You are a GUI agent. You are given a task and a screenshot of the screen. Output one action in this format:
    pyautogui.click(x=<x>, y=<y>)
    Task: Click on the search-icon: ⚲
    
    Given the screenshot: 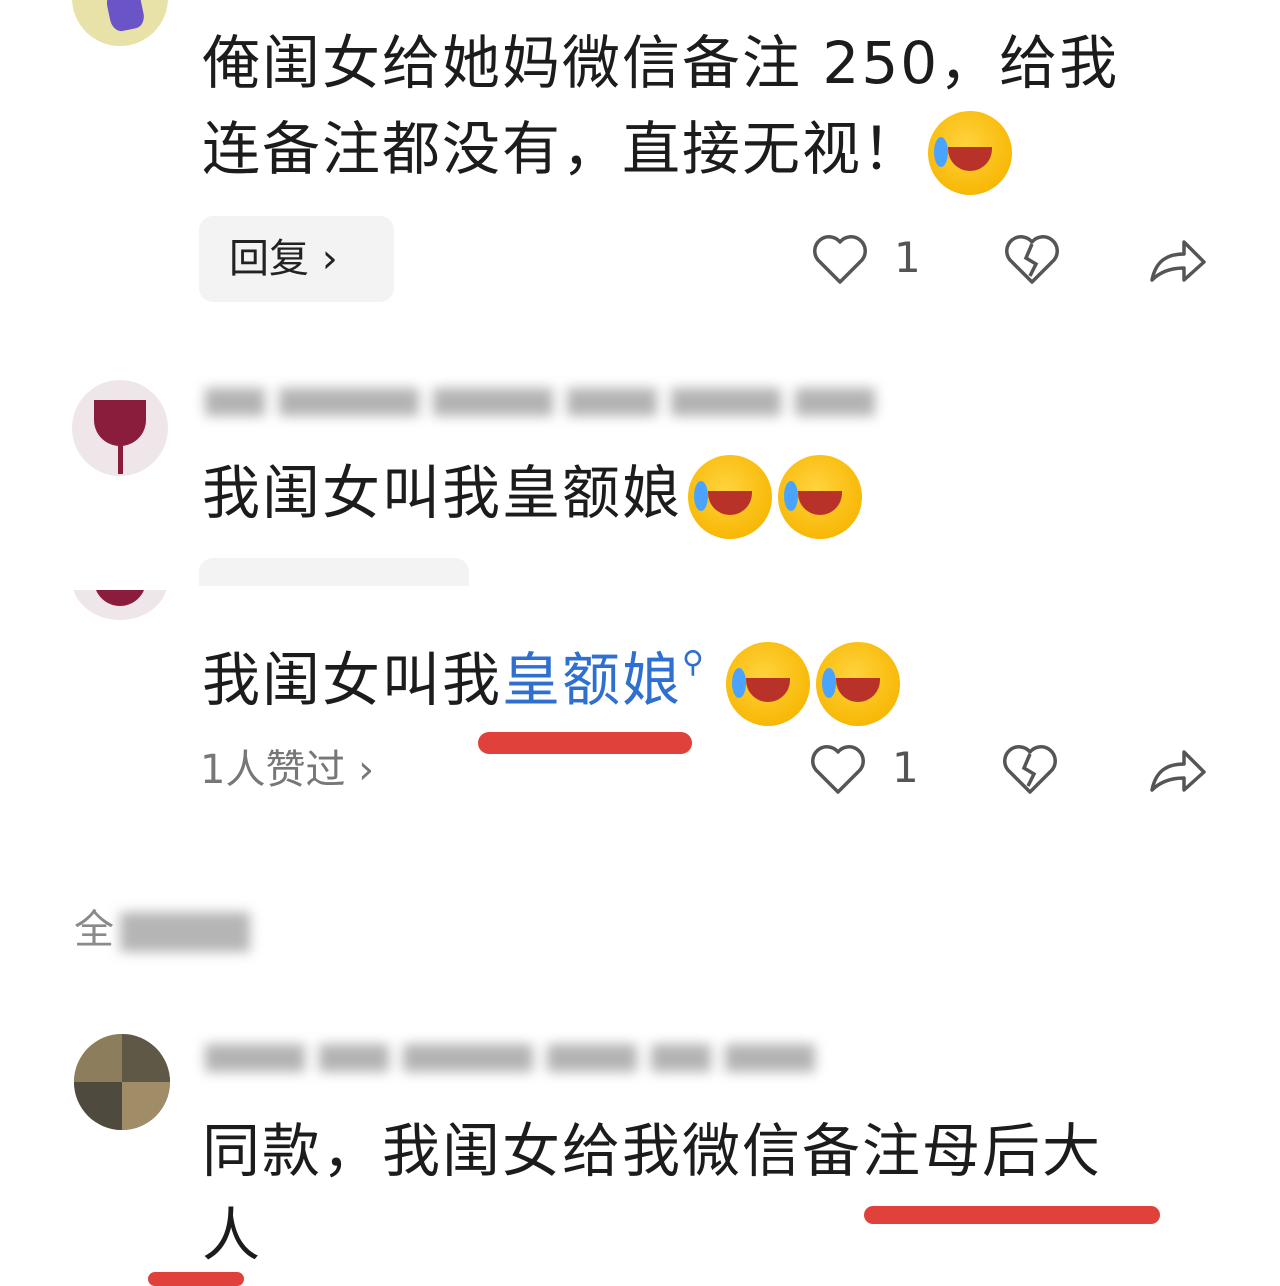 What is the action you would take?
    pyautogui.click(x=694, y=662)
    